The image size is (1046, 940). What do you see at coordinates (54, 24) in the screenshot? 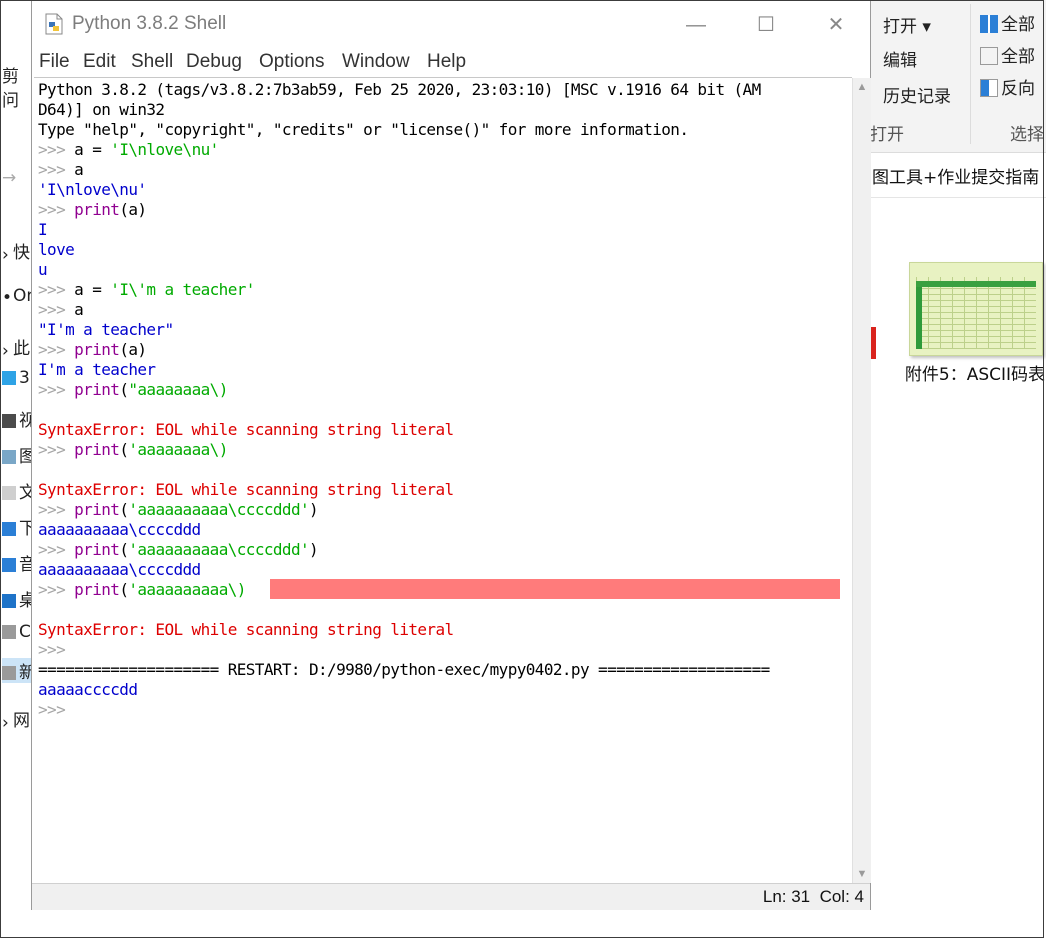
I see `python-file-icon` at bounding box center [54, 24].